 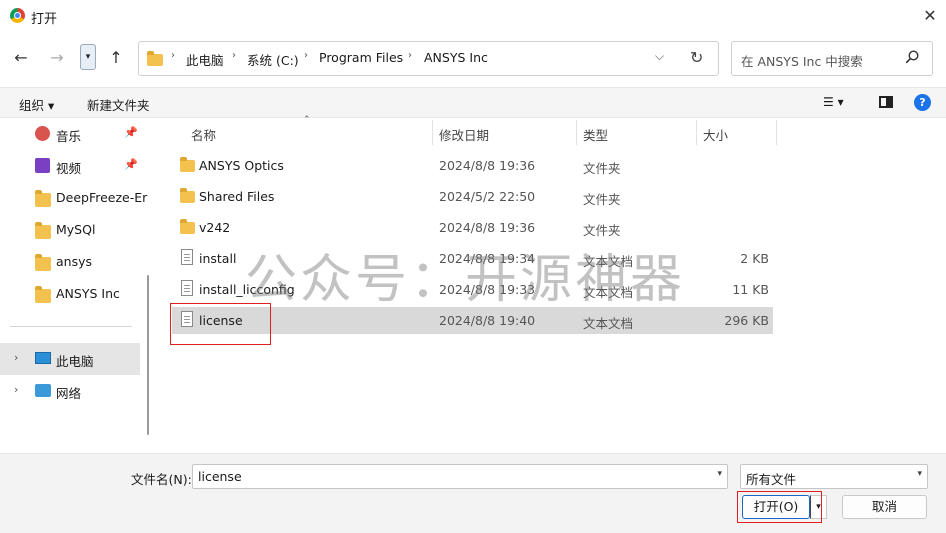 I want to click on network-icon, so click(x=43, y=390).